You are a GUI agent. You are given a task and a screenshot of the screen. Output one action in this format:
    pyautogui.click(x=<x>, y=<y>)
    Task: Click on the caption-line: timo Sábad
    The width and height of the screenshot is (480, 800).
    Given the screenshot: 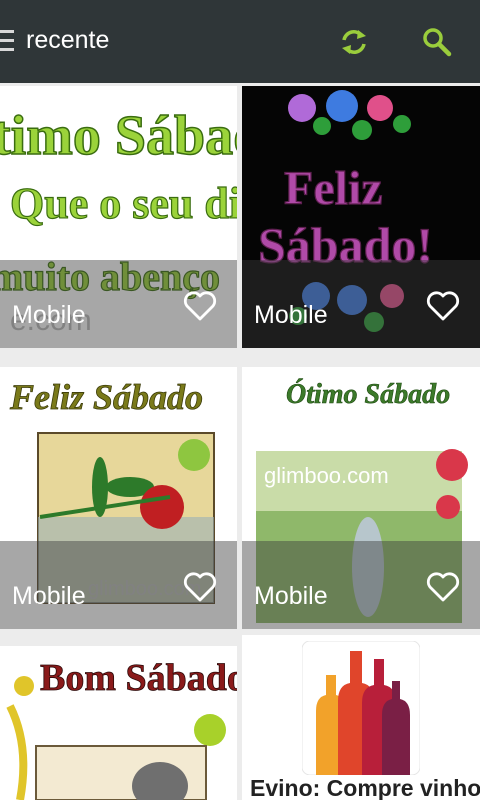 What is the action you would take?
    pyautogui.click(x=118, y=136)
    